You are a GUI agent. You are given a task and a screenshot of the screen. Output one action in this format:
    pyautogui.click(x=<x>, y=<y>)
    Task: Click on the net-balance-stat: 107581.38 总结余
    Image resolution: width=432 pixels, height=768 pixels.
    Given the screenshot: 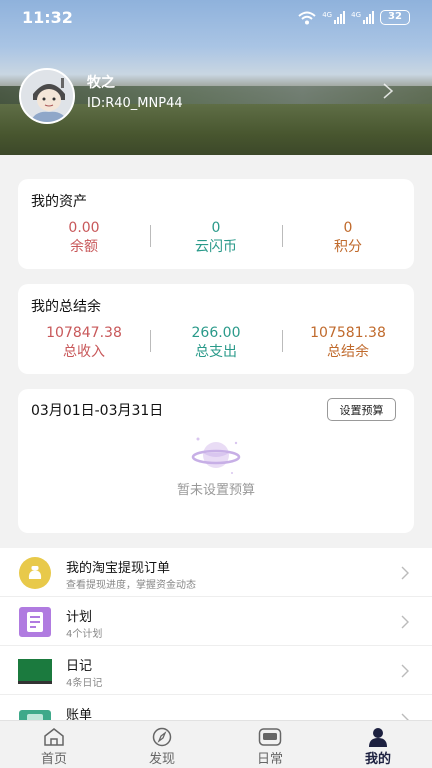 What is the action you would take?
    pyautogui.click(x=348, y=343)
    